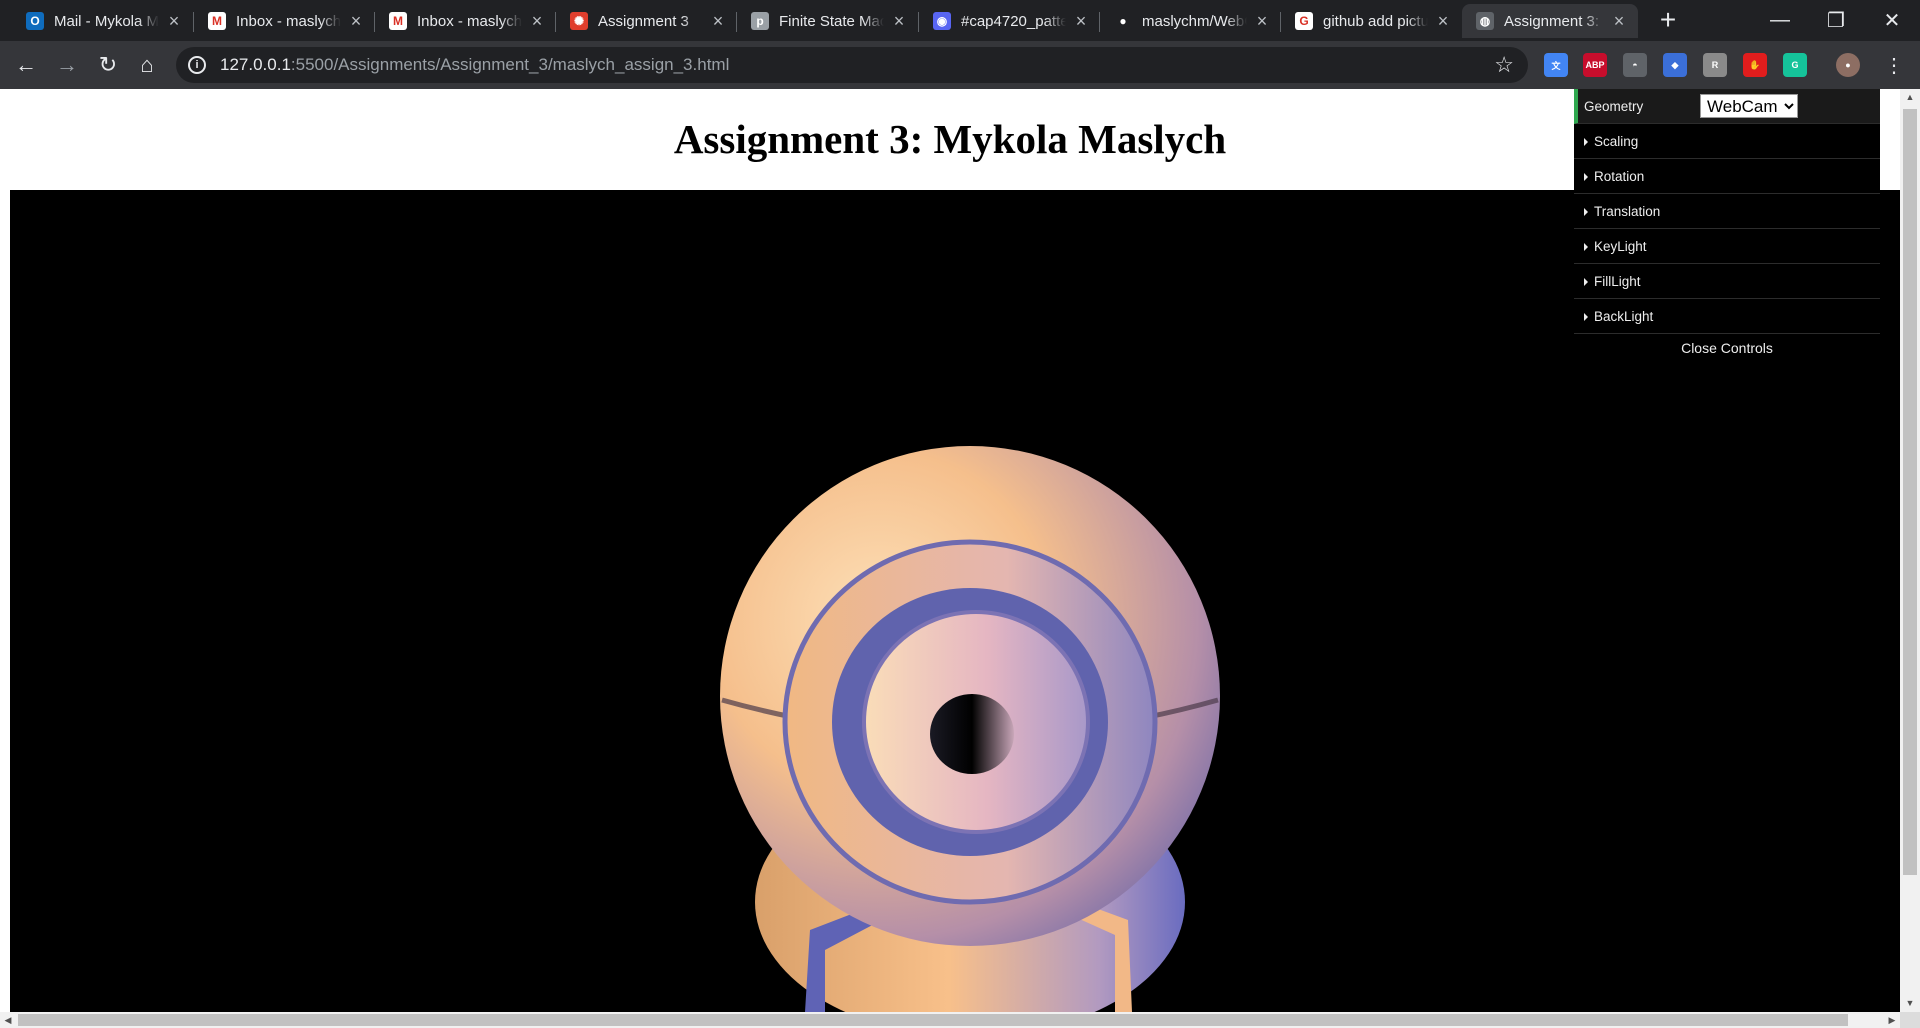 The height and width of the screenshot is (1028, 1920). I want to click on spy-extension-icon: ◓, so click(1635, 65).